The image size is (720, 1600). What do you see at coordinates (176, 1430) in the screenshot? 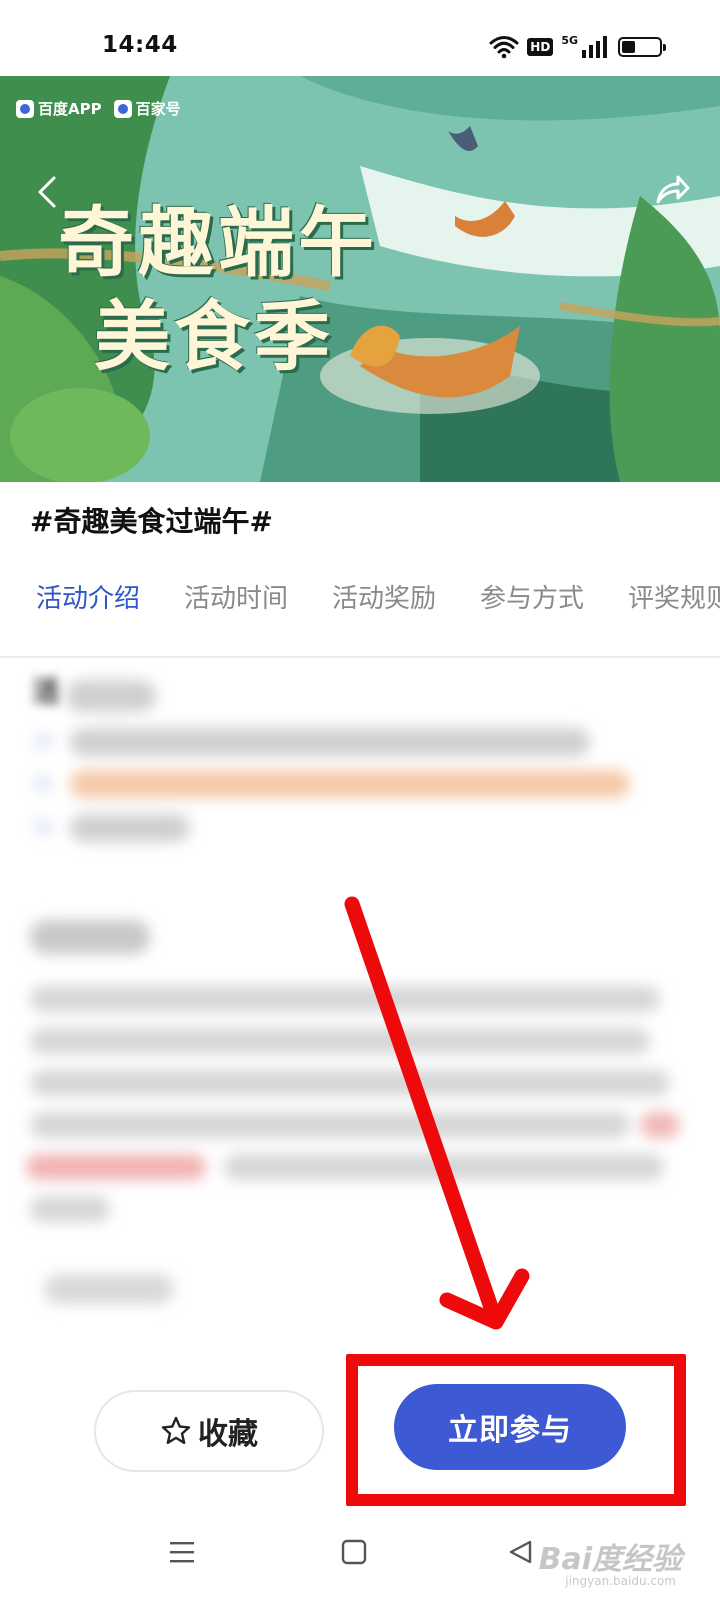
I see `star-outline-icon` at bounding box center [176, 1430].